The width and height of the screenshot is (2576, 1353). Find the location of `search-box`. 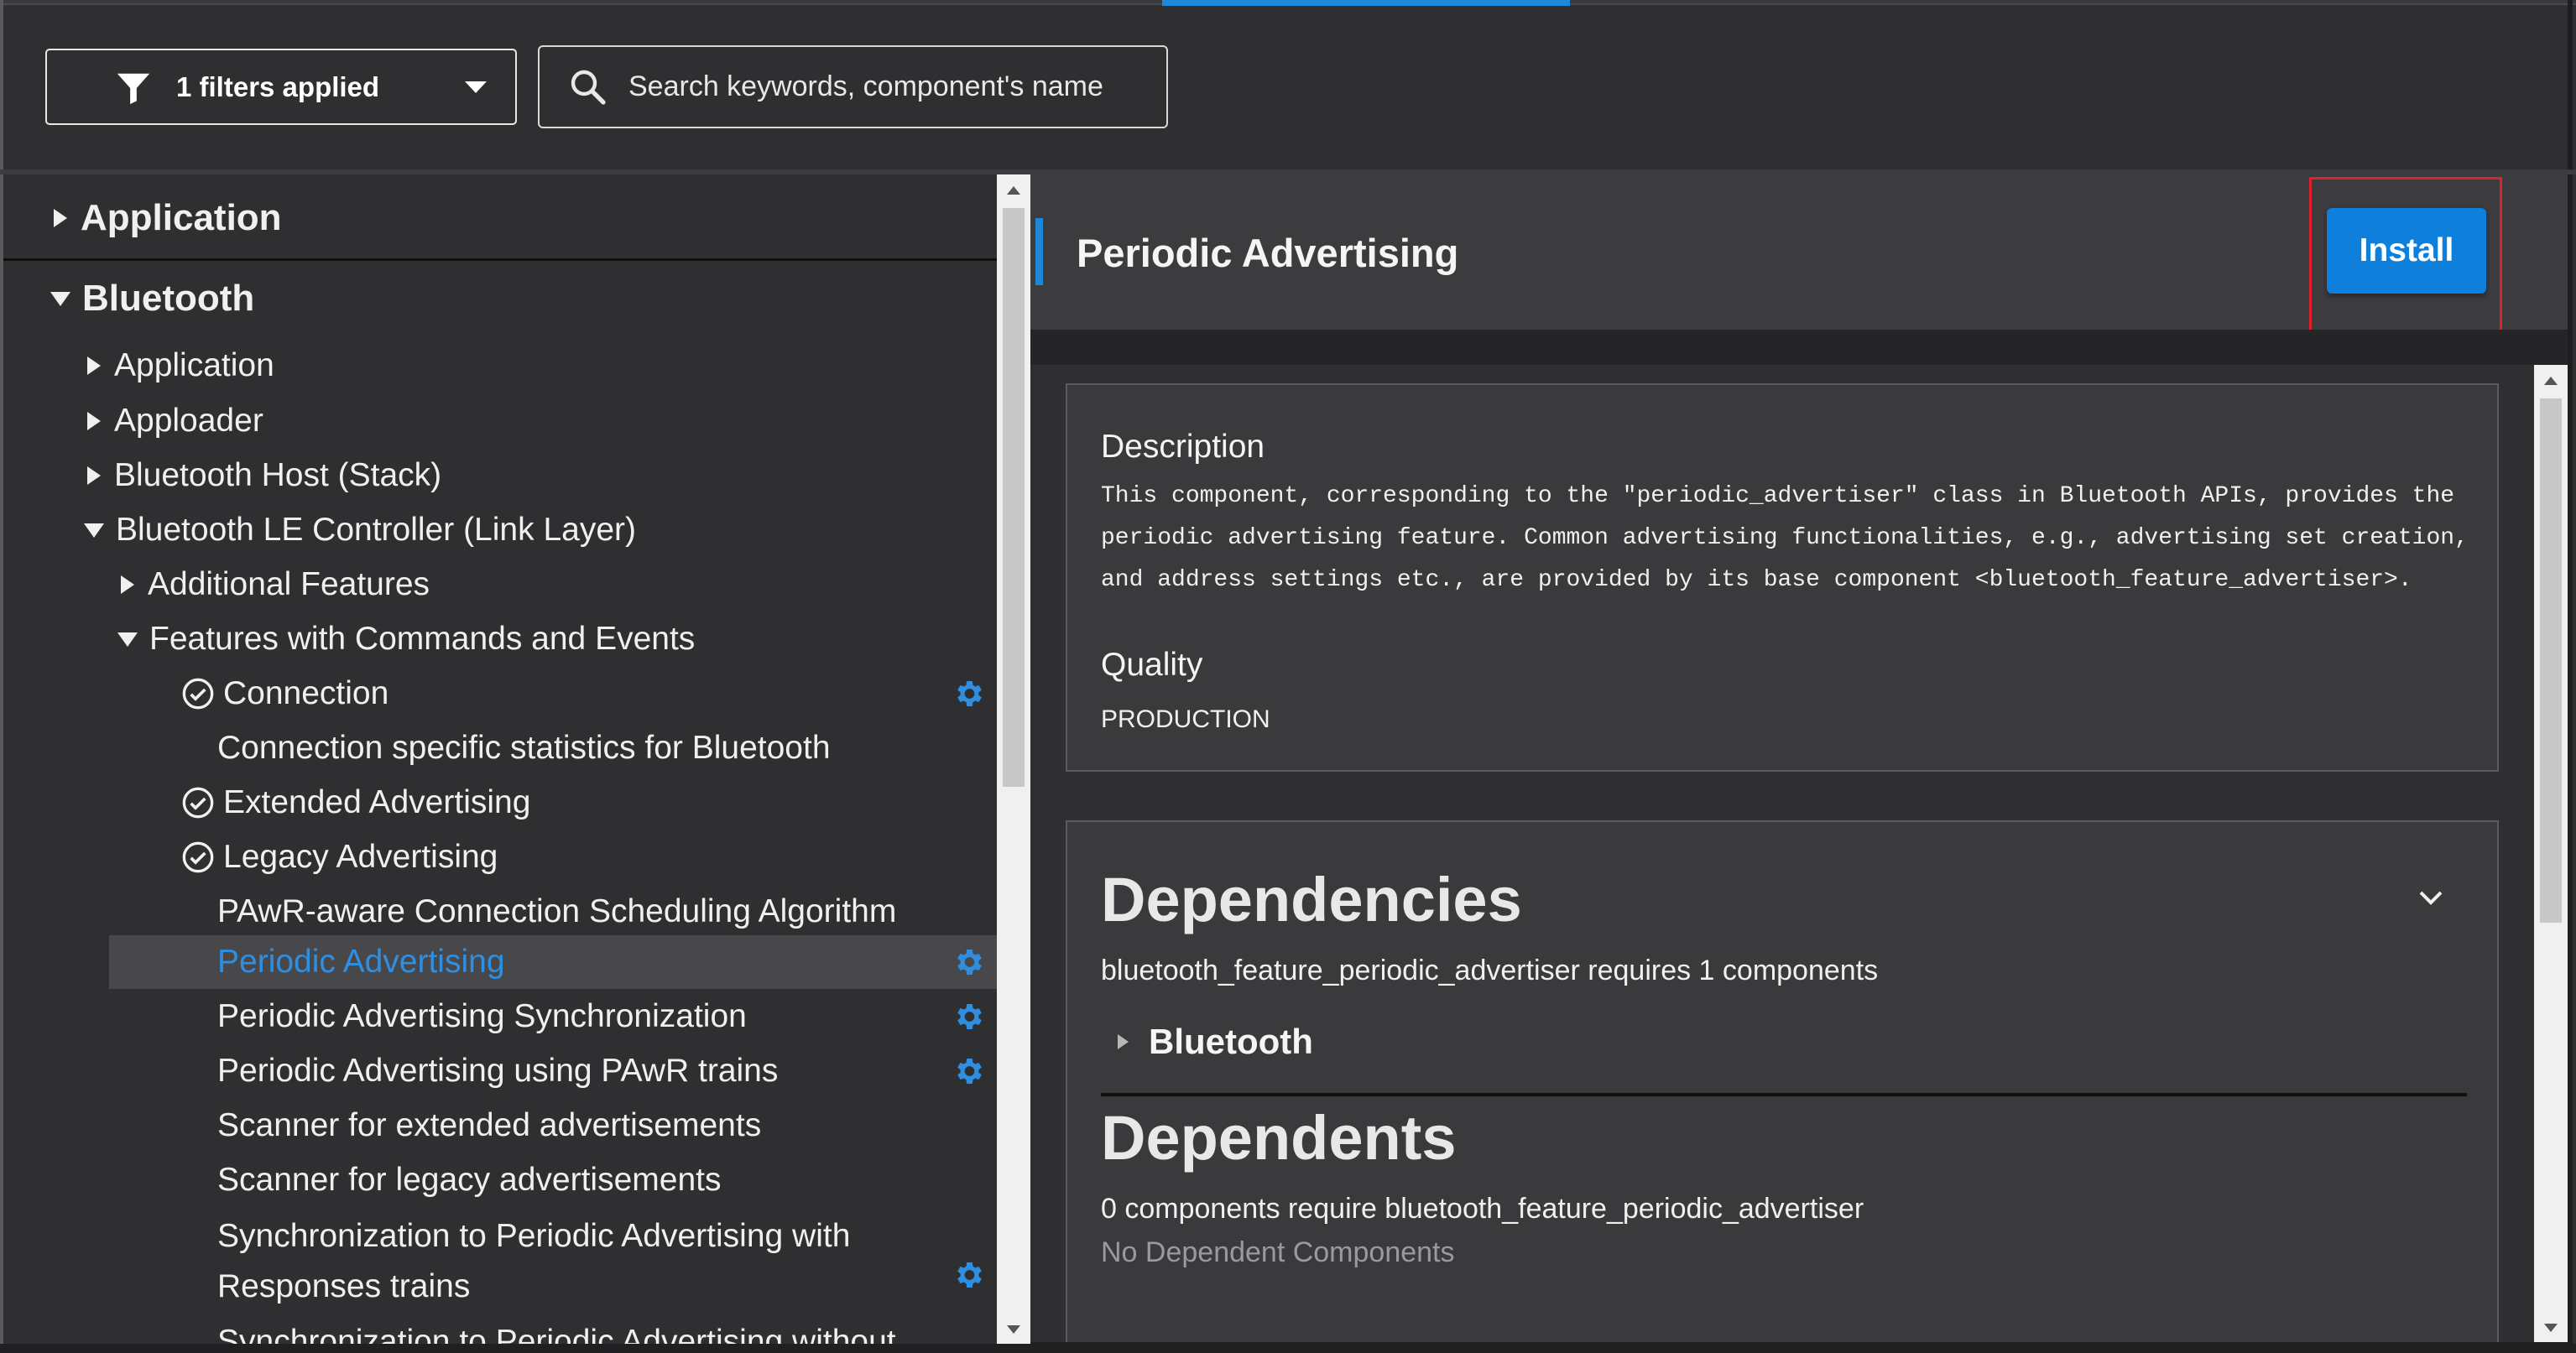

search-box is located at coordinates (853, 86).